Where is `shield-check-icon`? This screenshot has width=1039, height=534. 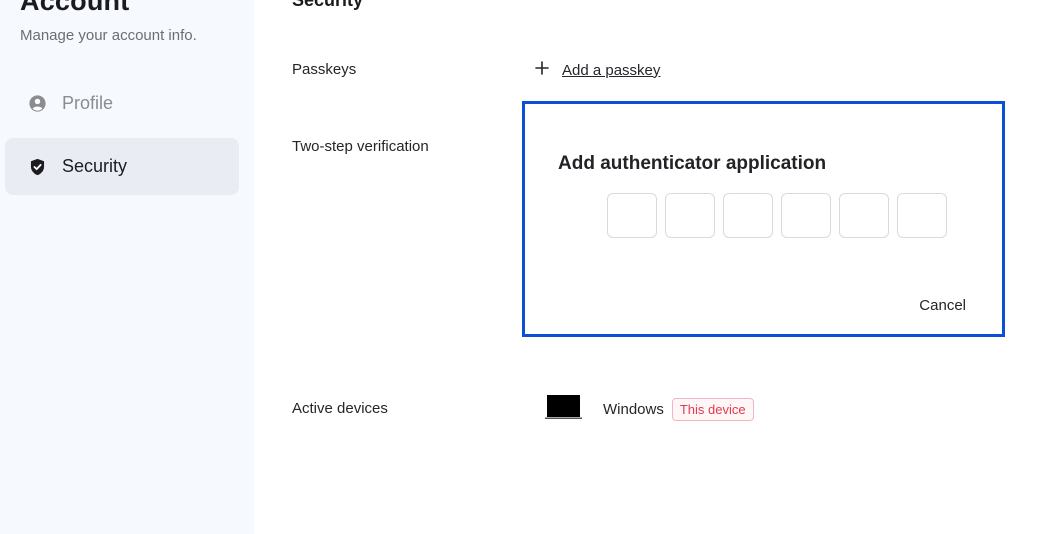 shield-check-icon is located at coordinates (37, 167).